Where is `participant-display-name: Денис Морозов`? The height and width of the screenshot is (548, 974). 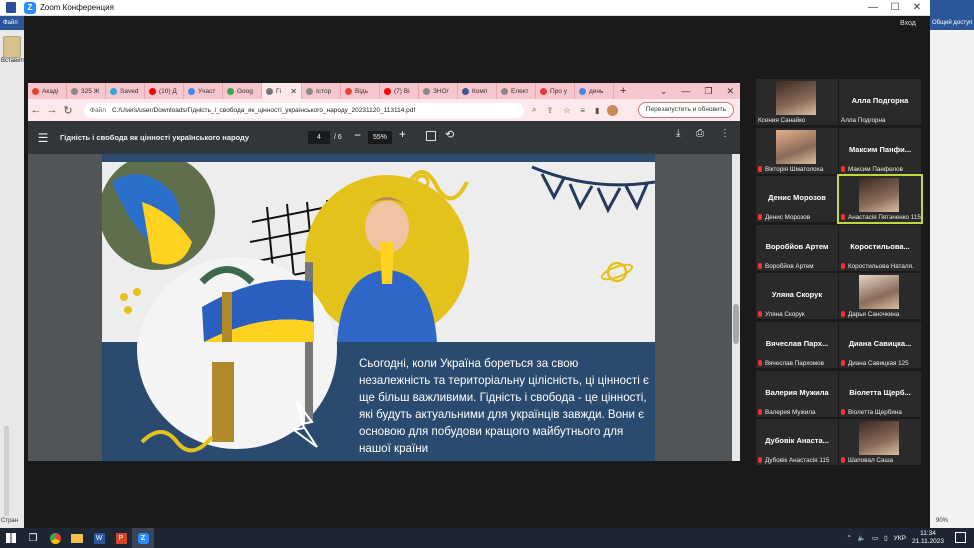 participant-display-name: Денис Морозов is located at coordinates (797, 198).